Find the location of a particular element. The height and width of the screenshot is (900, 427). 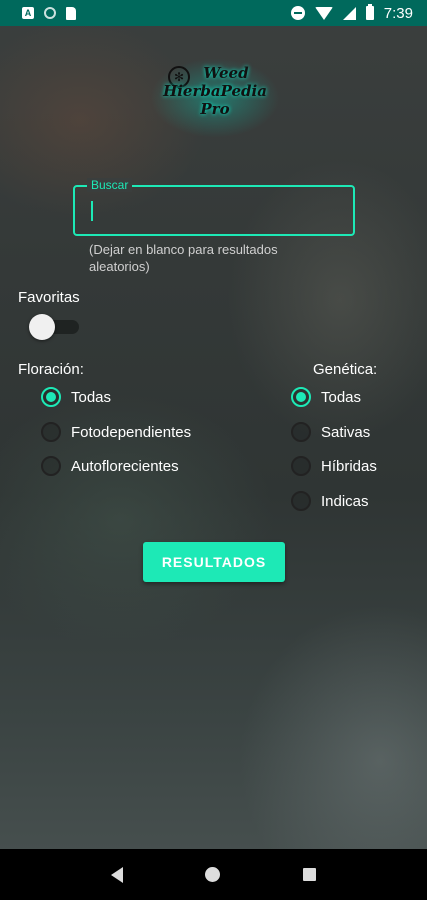

status-bar: A 7:39 is located at coordinates (213, 13).